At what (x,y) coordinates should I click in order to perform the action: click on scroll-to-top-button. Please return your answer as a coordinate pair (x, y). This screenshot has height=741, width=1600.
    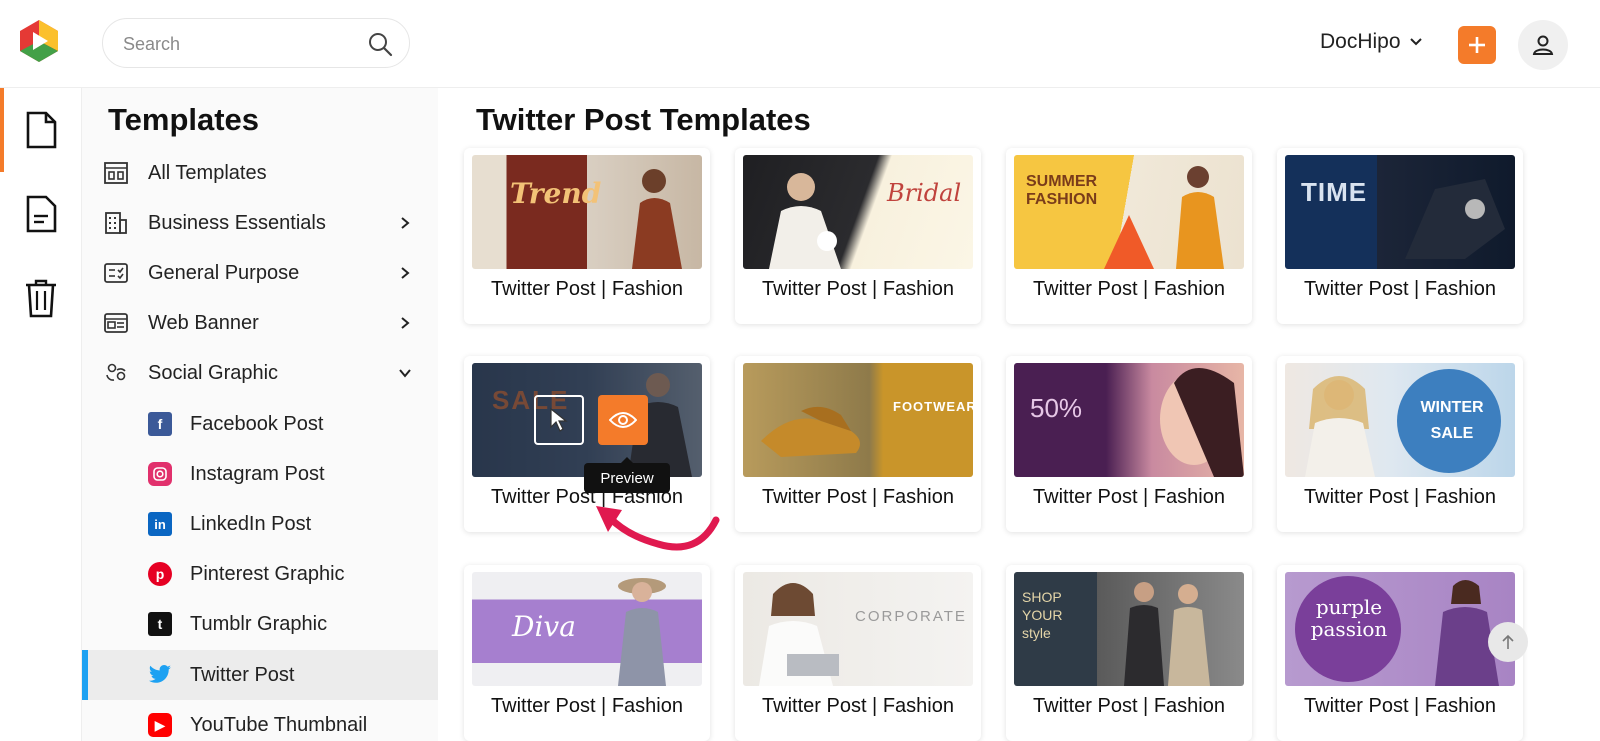
    Looking at the image, I should click on (1508, 642).